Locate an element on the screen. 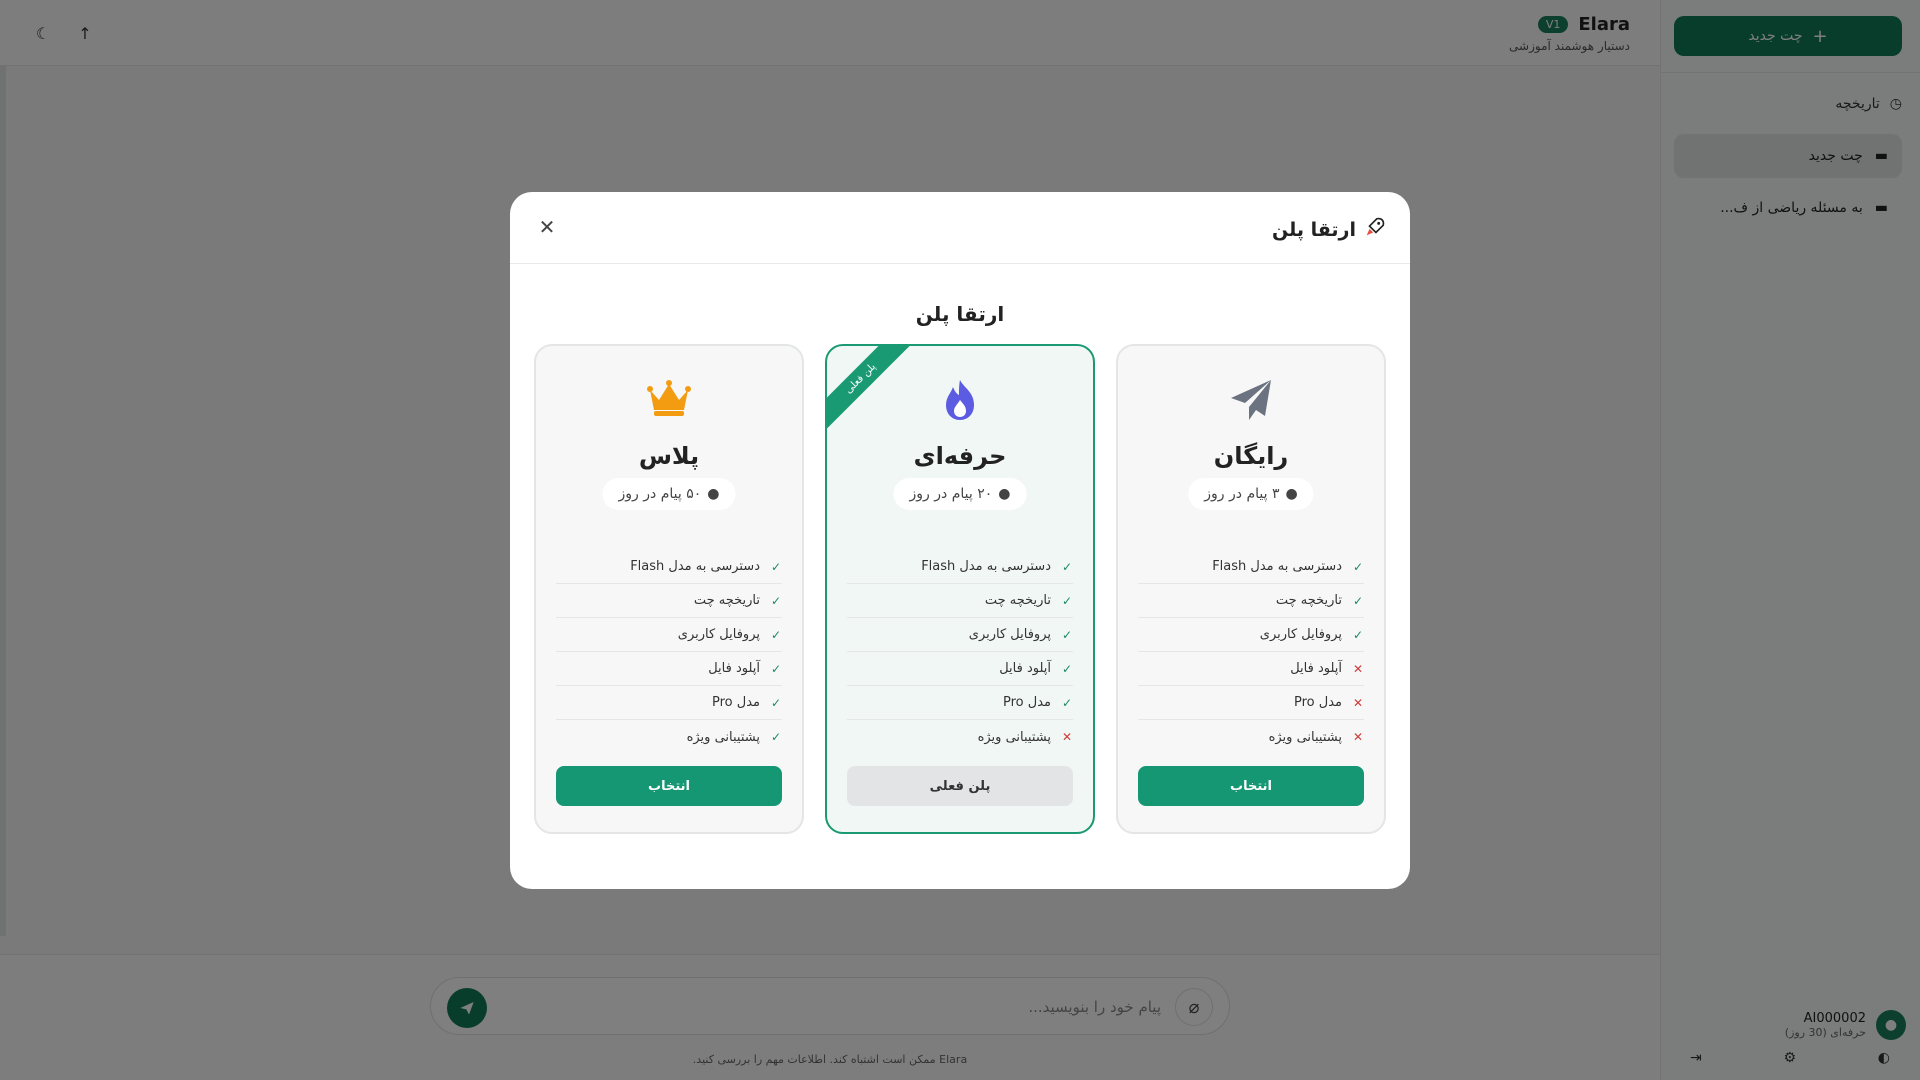 This screenshot has height=1080, width=1920. modal-header: ارتقا پلن ✕ is located at coordinates (960, 228).